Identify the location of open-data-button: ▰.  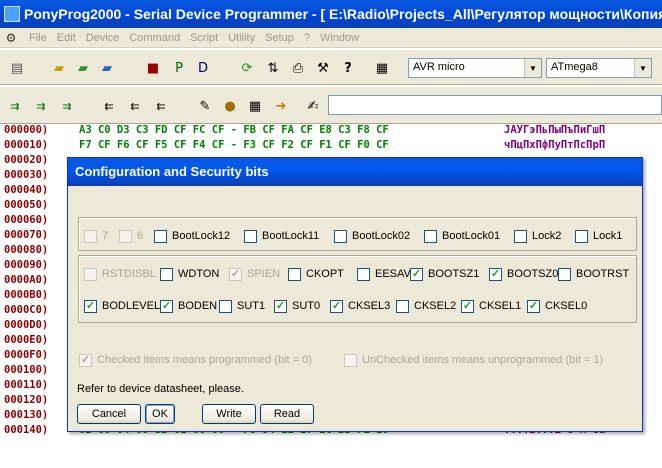
(107, 68).